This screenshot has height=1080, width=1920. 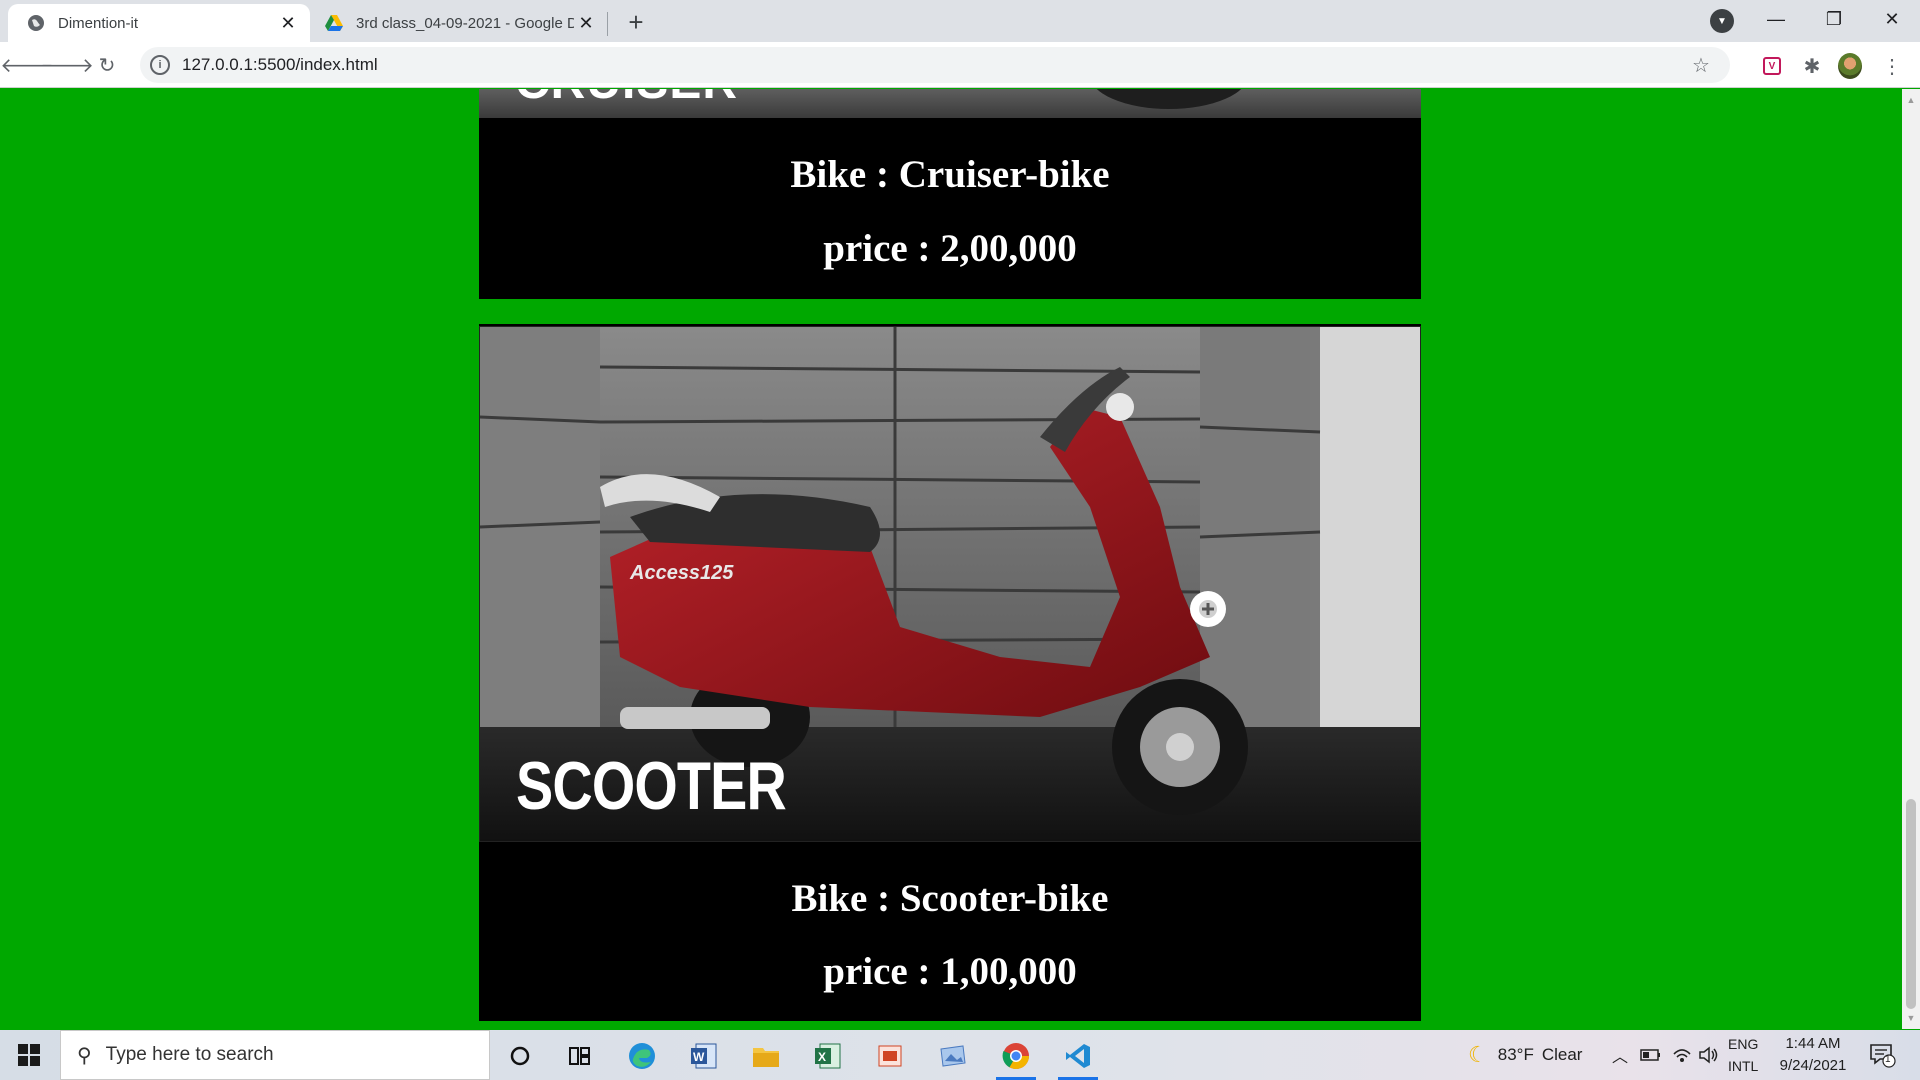 What do you see at coordinates (1911, 1018) in the screenshot?
I see `scroll-down-arrow-icon: ▼` at bounding box center [1911, 1018].